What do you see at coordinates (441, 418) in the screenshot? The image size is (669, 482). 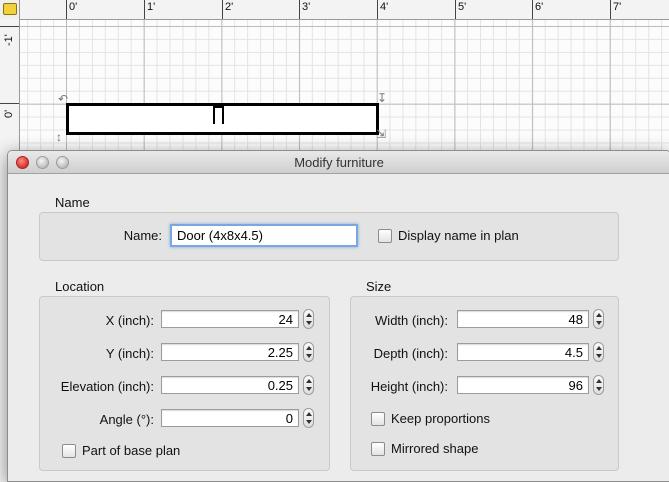 I see `keep-proportions-label: Keep proportions` at bounding box center [441, 418].